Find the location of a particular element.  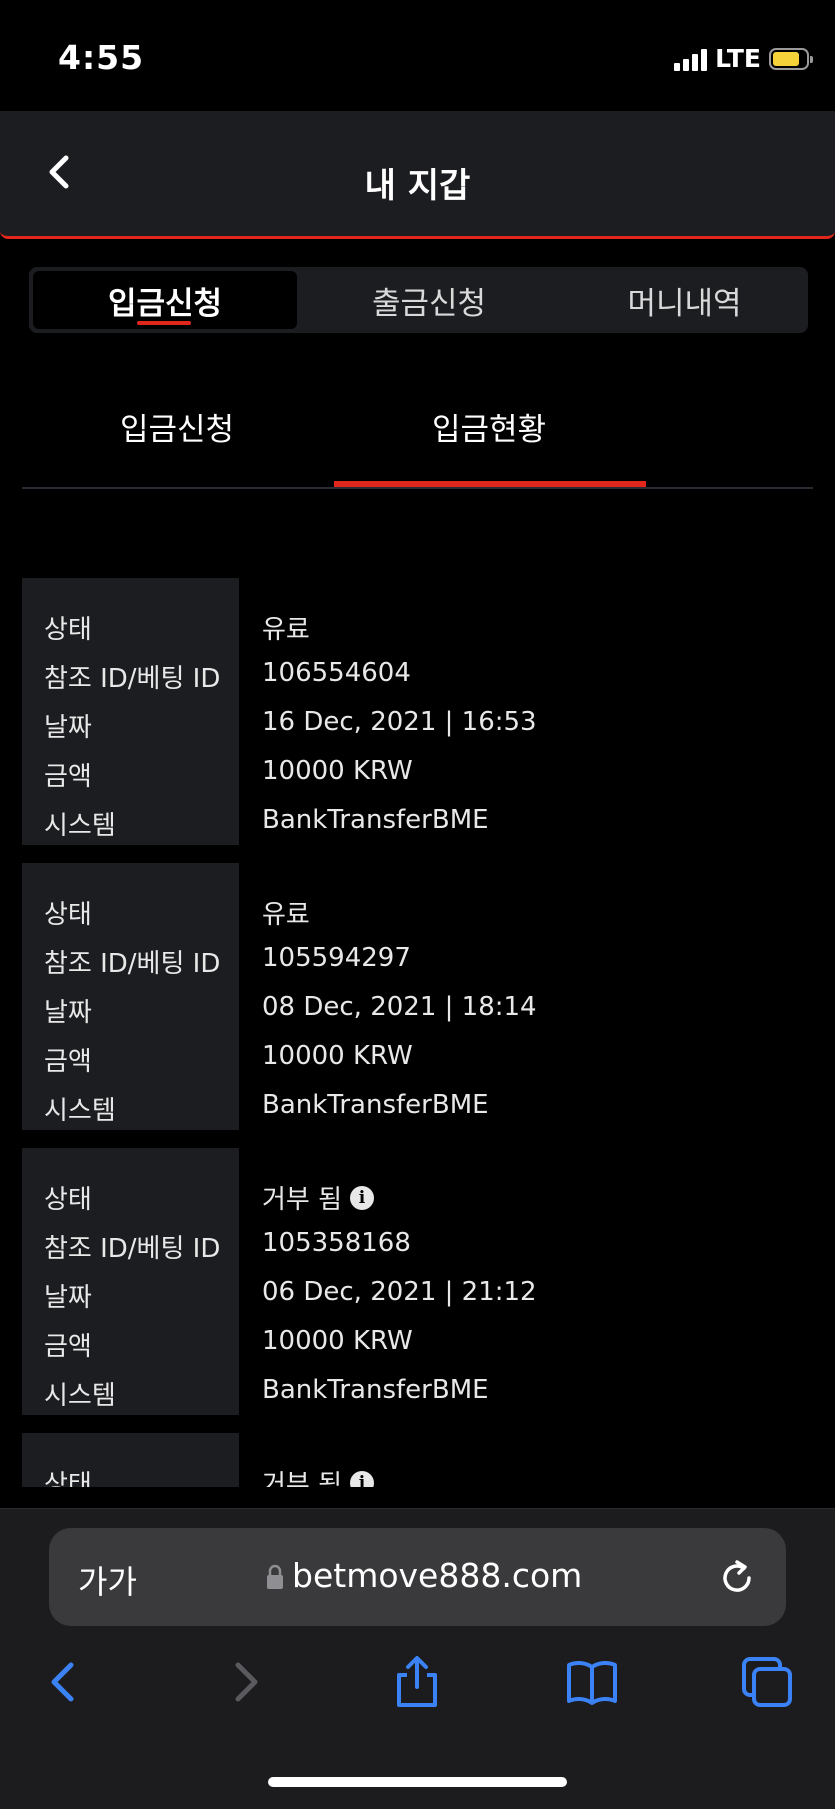

deposit-record: 상태 거부 됨i is located at coordinates (417, 1460).